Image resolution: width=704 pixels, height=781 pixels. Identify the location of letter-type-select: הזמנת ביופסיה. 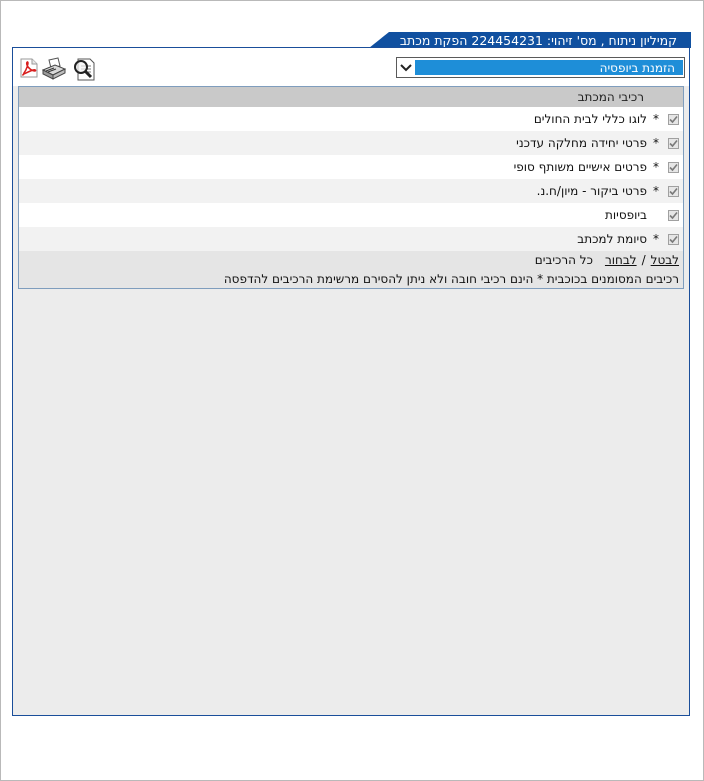
(540, 67).